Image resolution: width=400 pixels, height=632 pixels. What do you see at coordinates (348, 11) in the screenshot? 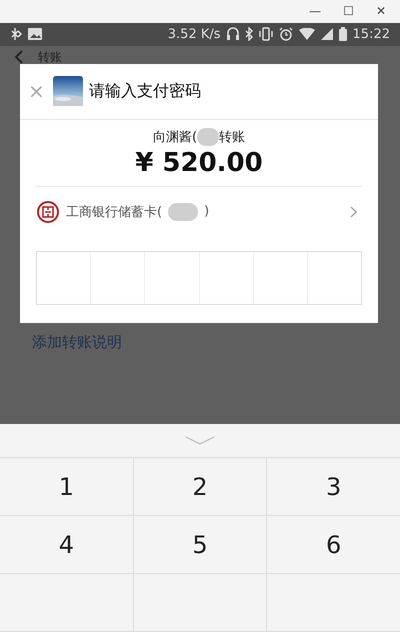
I see `window-control: ☐` at bounding box center [348, 11].